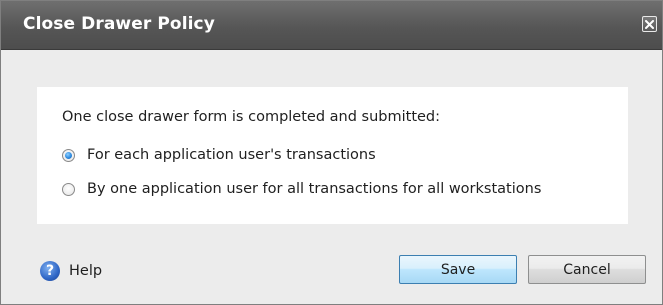  I want to click on help-link: ? Help, so click(71, 271).